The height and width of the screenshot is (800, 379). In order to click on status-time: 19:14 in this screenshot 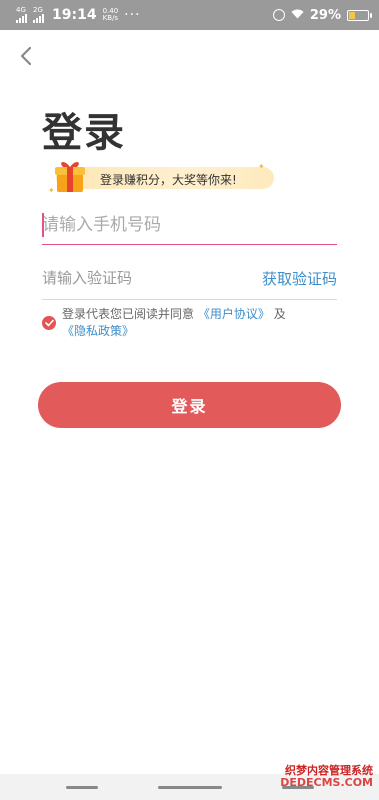, I will do `click(74, 15)`.